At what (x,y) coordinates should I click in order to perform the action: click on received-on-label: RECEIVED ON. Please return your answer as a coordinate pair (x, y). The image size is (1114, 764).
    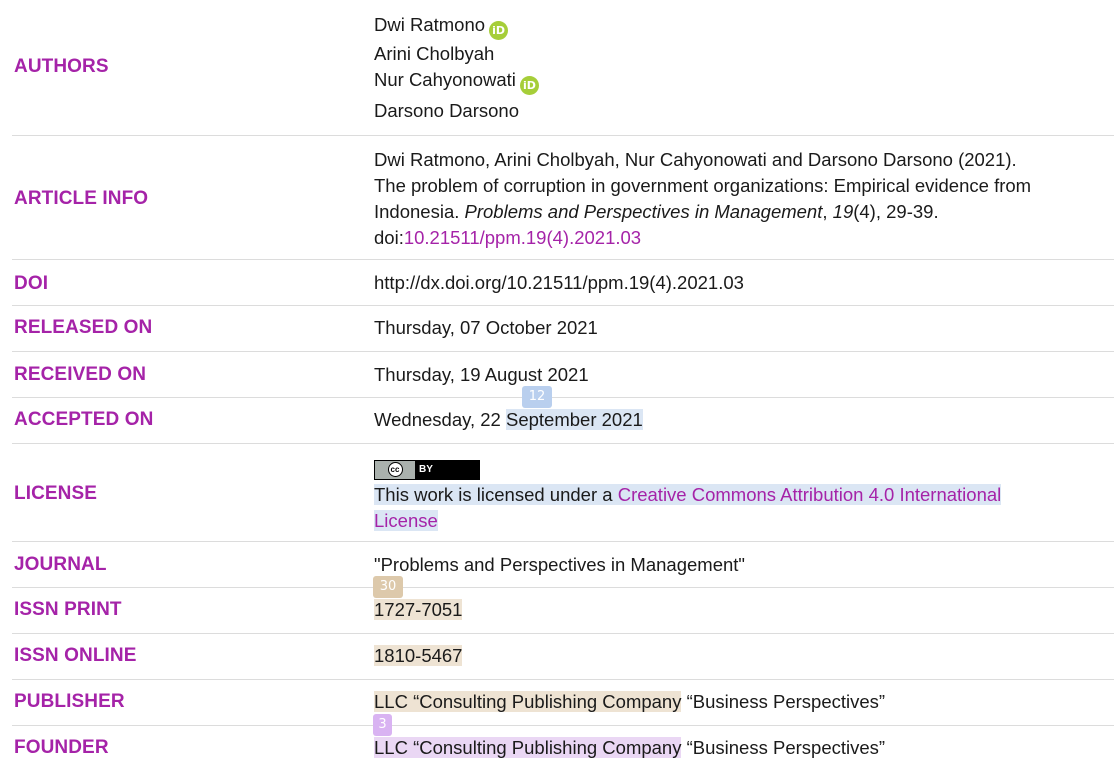
    Looking at the image, I should click on (80, 374).